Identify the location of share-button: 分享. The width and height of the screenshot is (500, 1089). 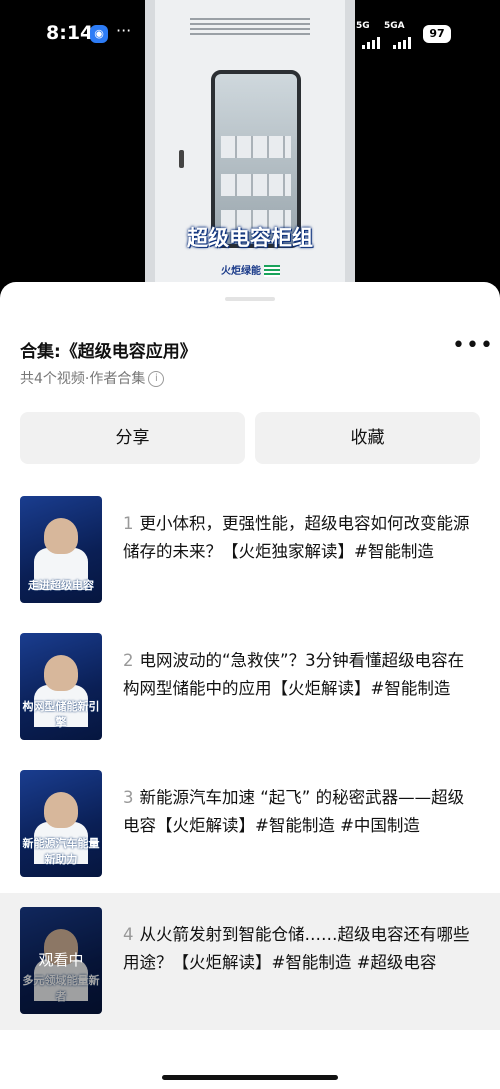
(132, 438).